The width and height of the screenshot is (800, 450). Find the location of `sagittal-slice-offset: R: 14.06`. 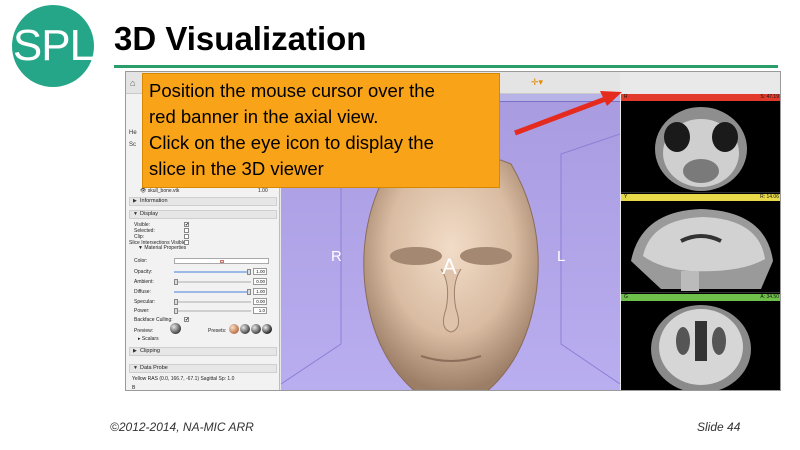

sagittal-slice-offset: R: 14.06 is located at coordinates (769, 197).